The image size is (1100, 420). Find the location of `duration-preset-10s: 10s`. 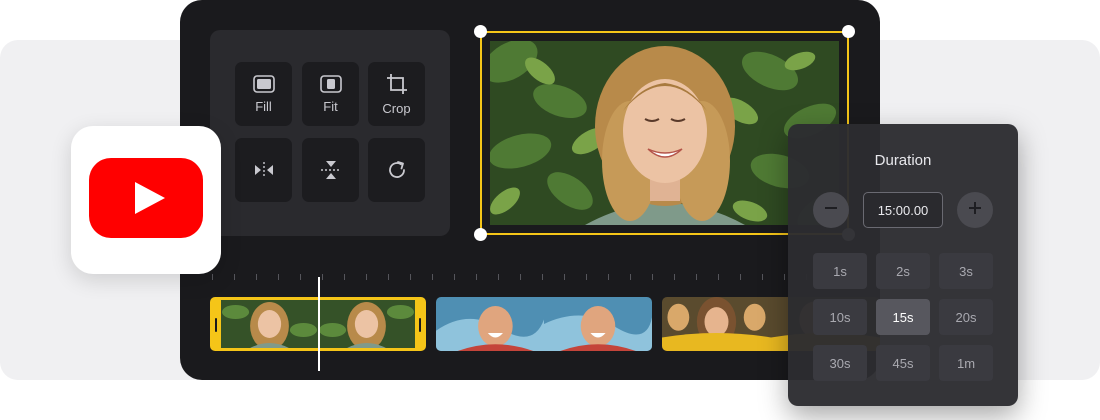

duration-preset-10s: 10s is located at coordinates (840, 317).